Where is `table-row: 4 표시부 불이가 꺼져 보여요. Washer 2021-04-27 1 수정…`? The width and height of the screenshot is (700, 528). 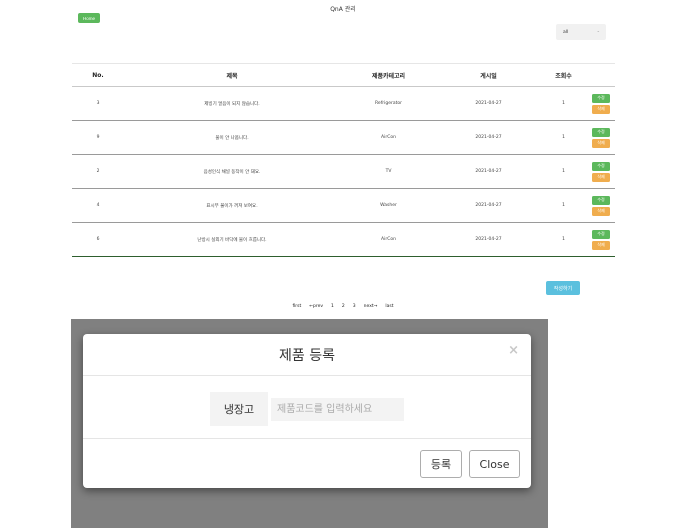 table-row: 4 표시부 불이가 꺼져 보여요. Washer 2021-04-27 1 수정… is located at coordinates (343, 206).